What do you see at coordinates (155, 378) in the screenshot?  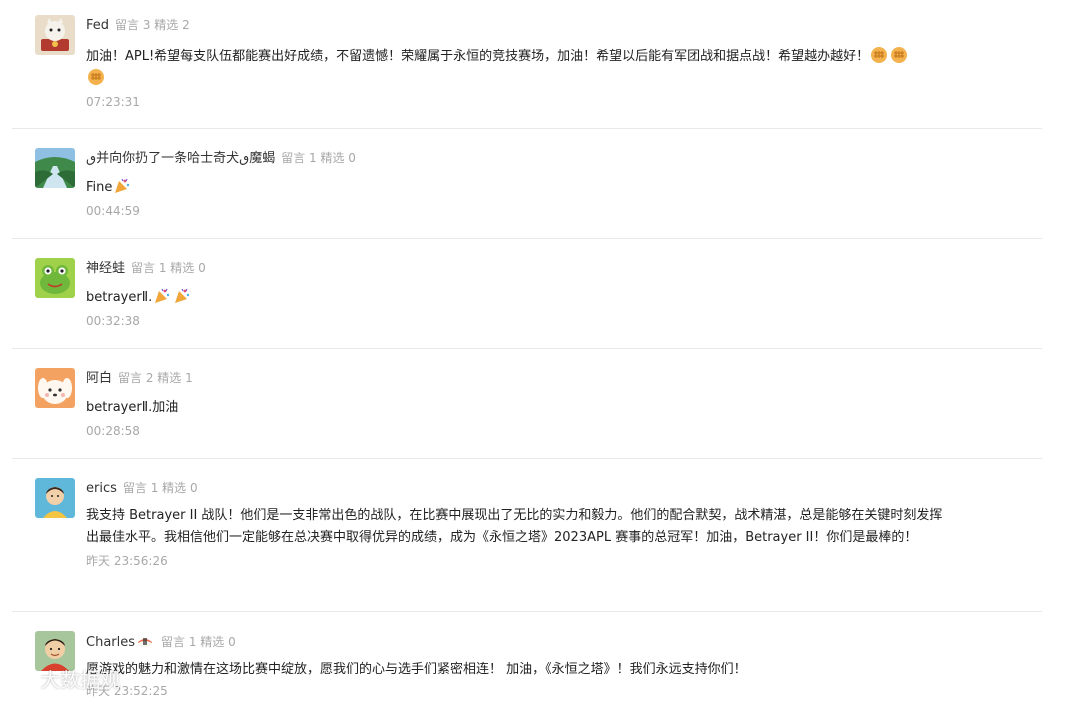 I see `comment-stats: 留言 2 精选 1` at bounding box center [155, 378].